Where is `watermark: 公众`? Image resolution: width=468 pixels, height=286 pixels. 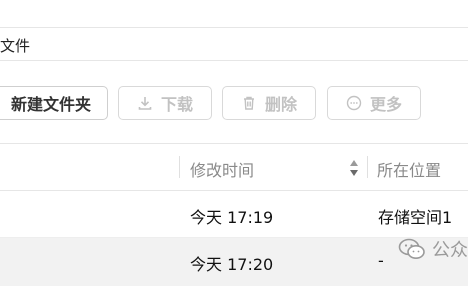 watermark: 公众 is located at coordinates (433, 249).